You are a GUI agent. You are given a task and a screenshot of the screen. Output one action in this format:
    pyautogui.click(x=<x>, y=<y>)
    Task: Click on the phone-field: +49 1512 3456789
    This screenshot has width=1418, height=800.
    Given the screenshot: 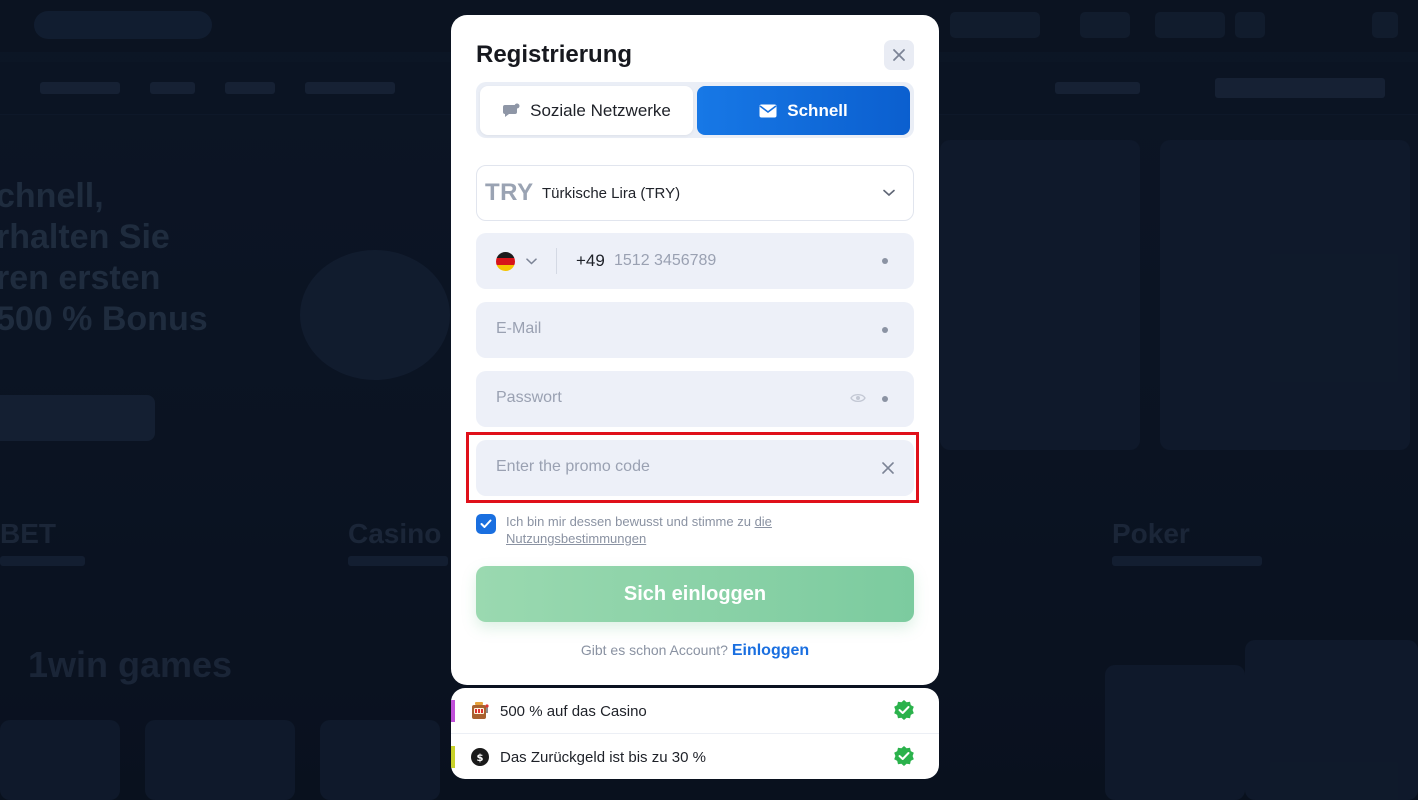 What is the action you would take?
    pyautogui.click(x=695, y=261)
    